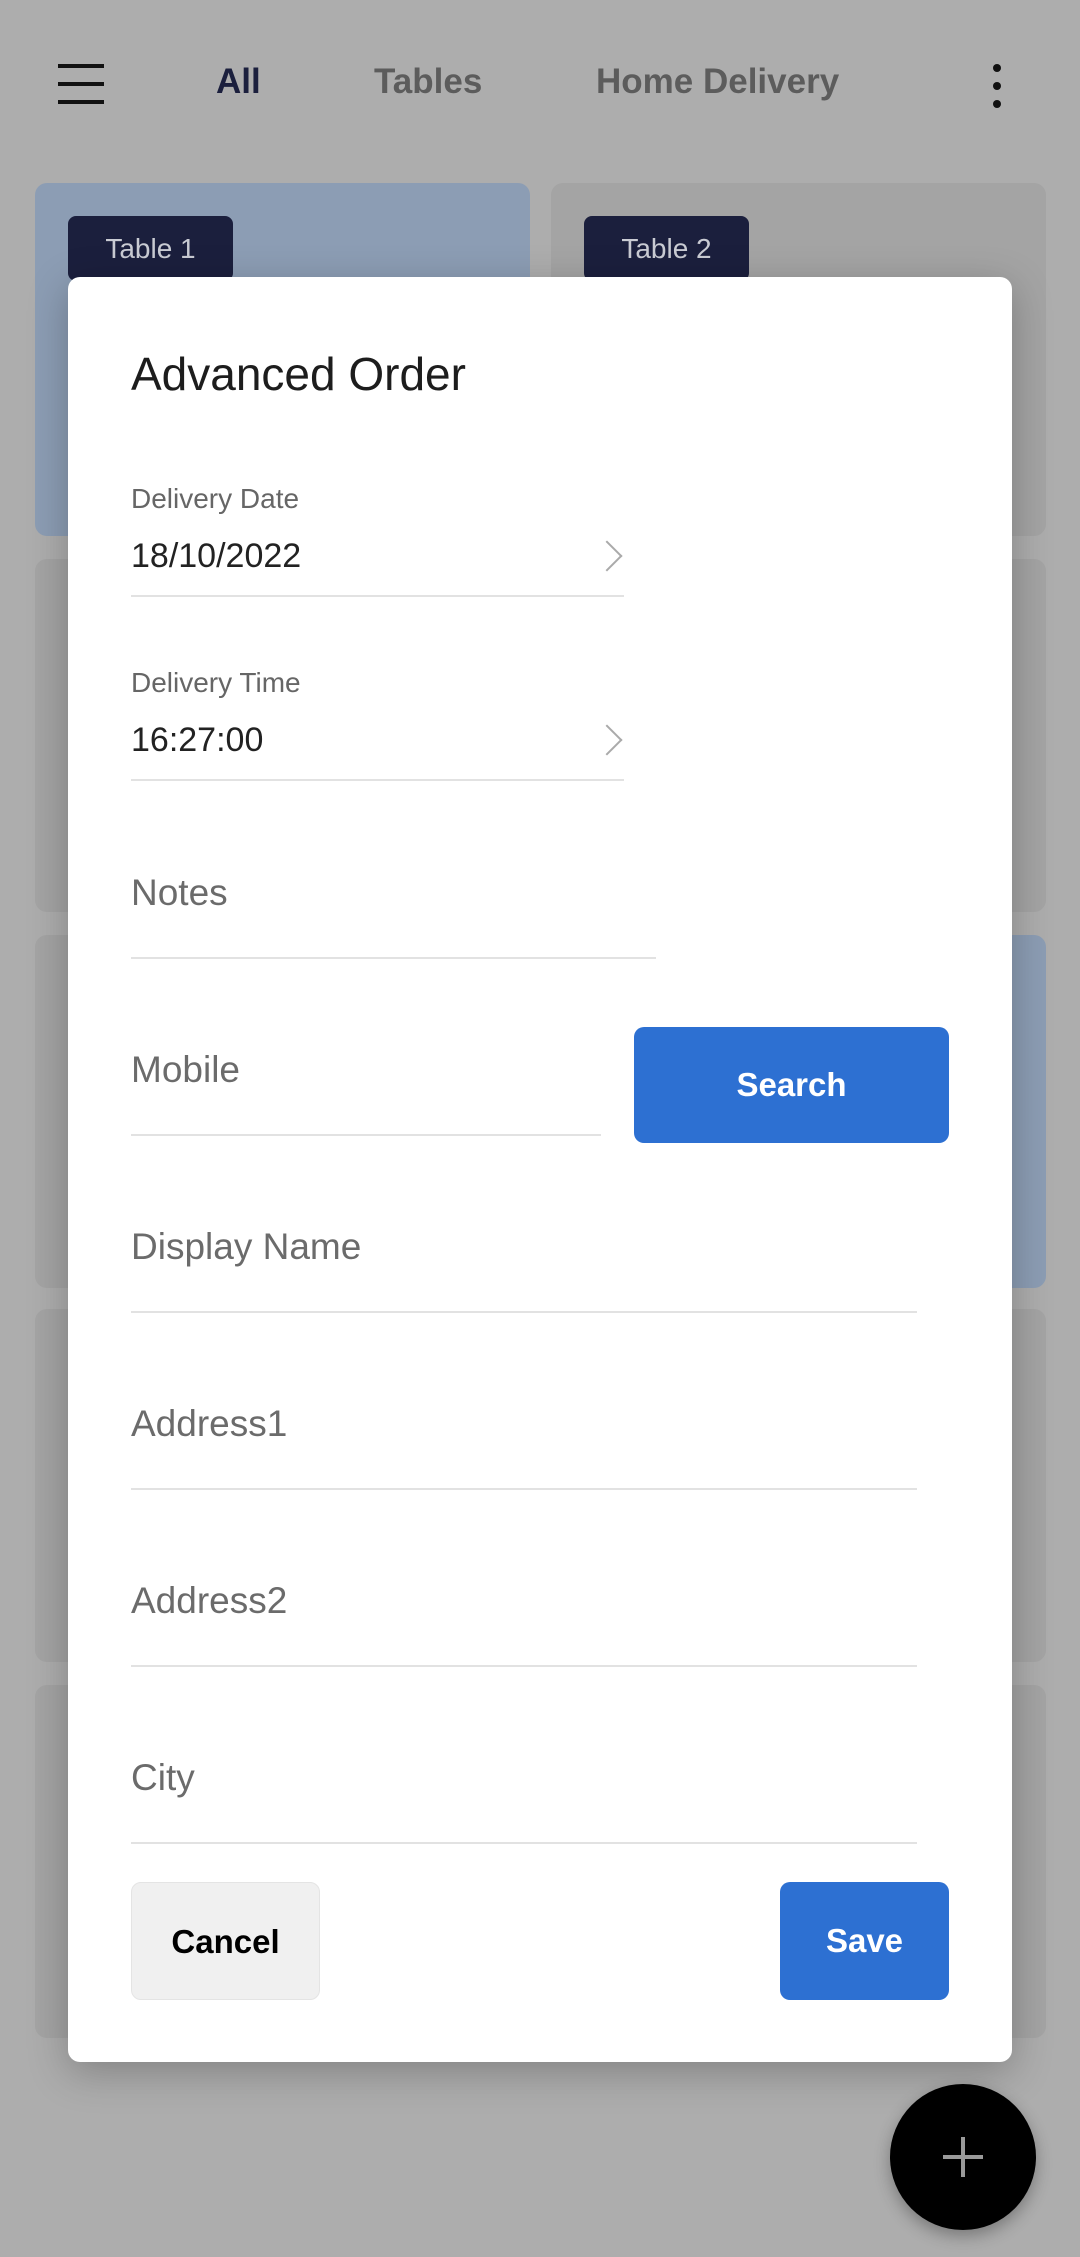 The image size is (1080, 2257). I want to click on tab-tables: Tables, so click(428, 82).